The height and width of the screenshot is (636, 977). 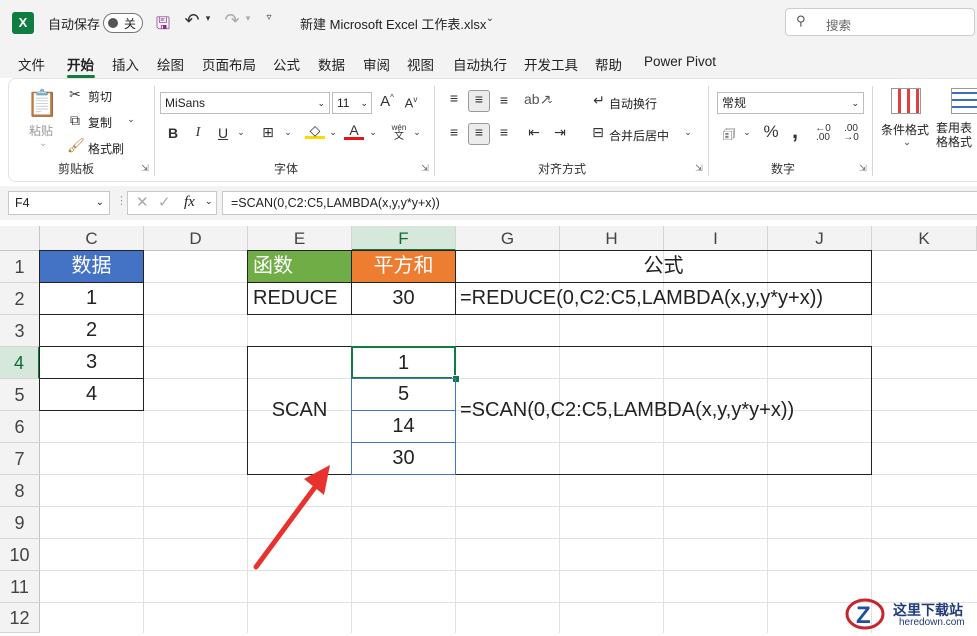 What do you see at coordinates (229, 64) in the screenshot?
I see `tab-page-layout: 页面布局` at bounding box center [229, 64].